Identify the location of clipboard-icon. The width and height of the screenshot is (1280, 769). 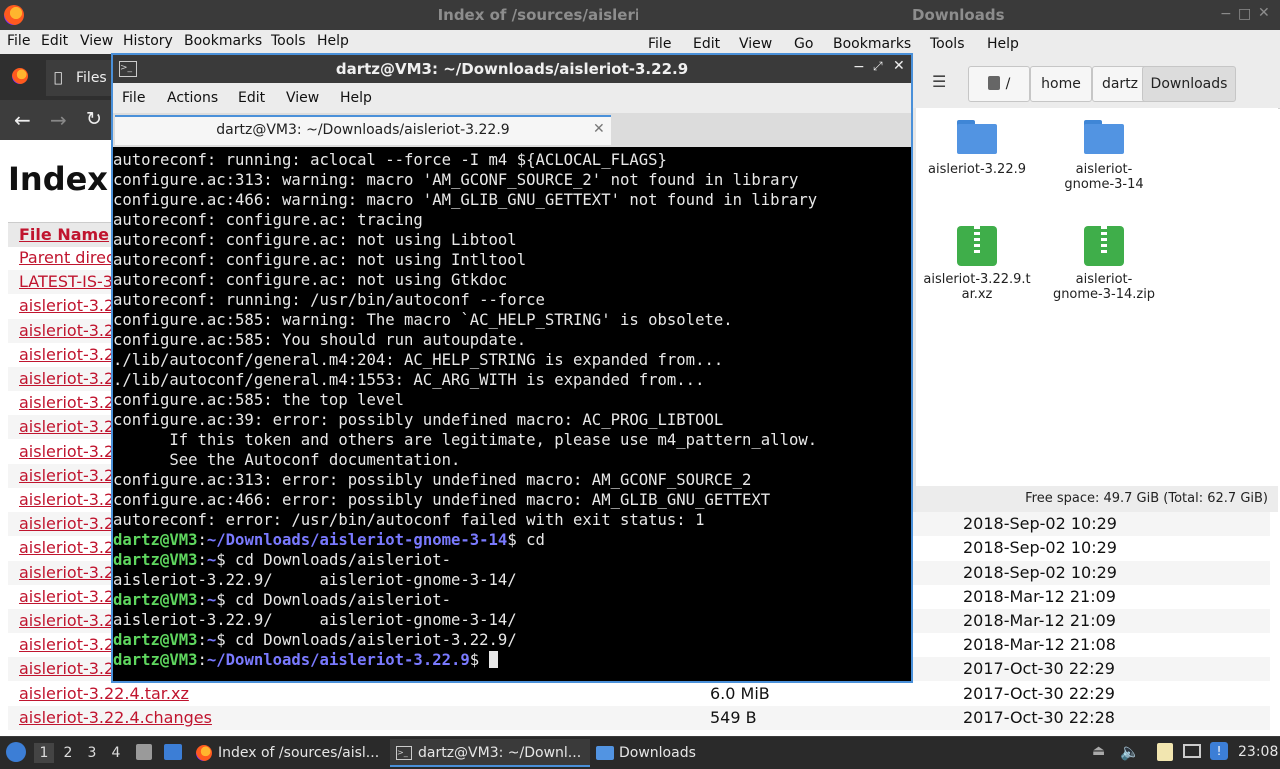
(1165, 752).